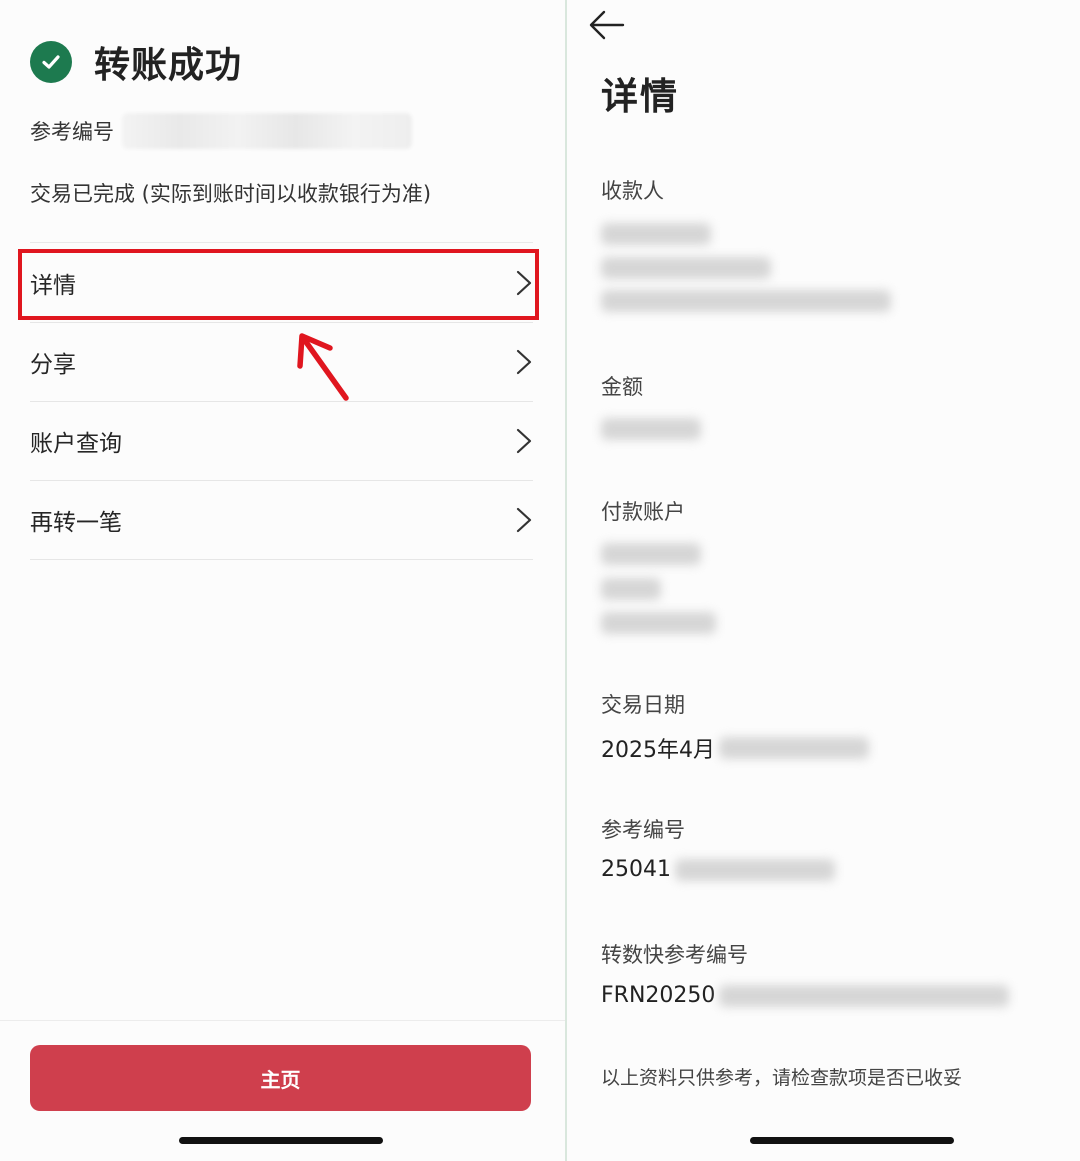  What do you see at coordinates (686, 268) in the screenshot?
I see `payee-account-redacted` at bounding box center [686, 268].